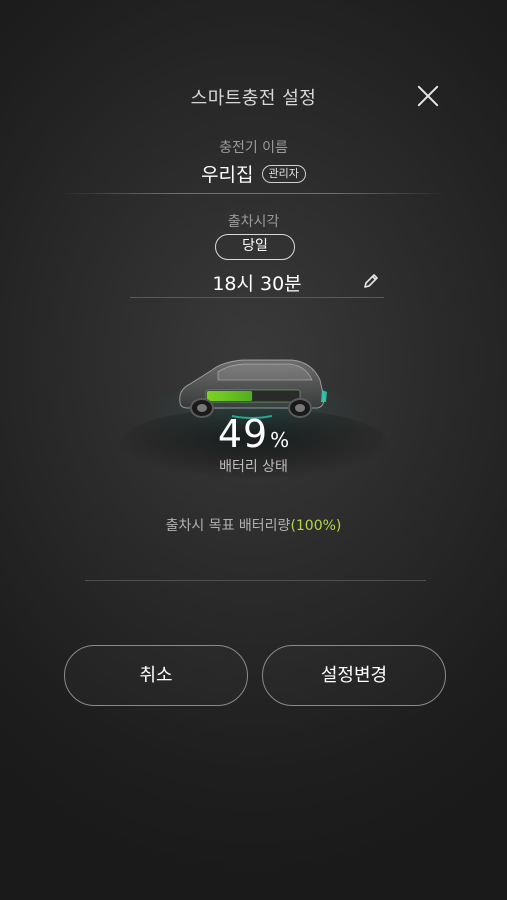 Image resolution: width=507 pixels, height=900 pixels. What do you see at coordinates (316, 526) in the screenshot?
I see `target-battery-value: (100%)` at bounding box center [316, 526].